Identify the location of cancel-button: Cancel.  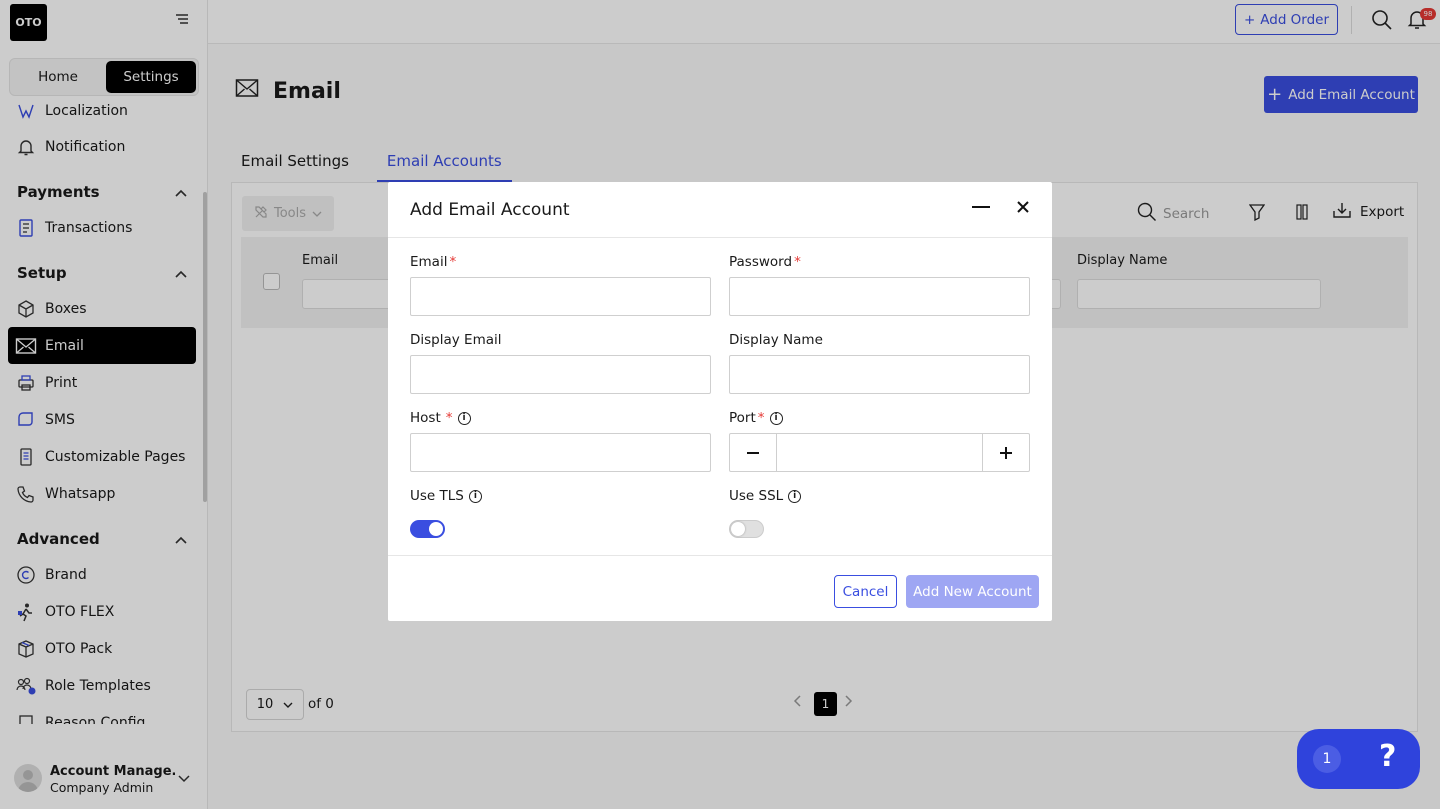
(865, 591).